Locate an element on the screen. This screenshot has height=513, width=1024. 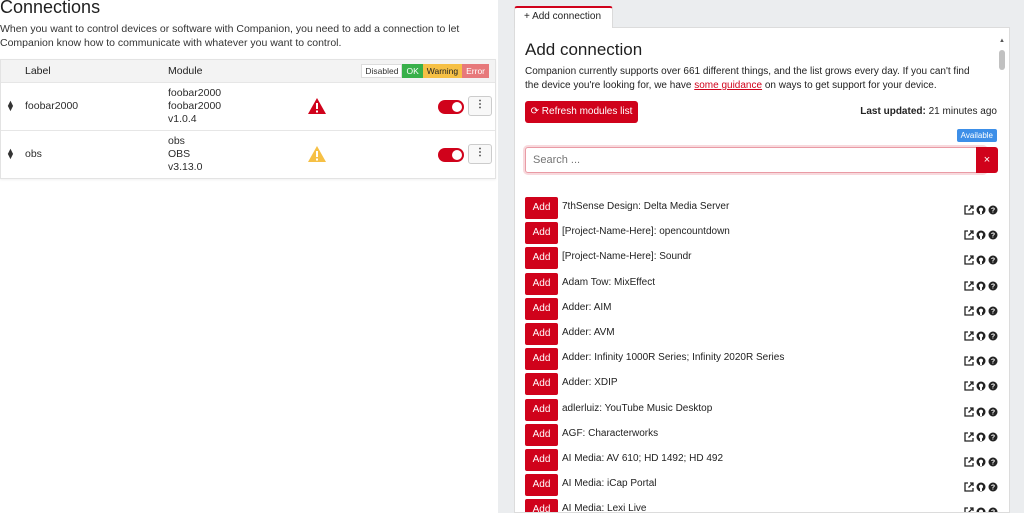
module-name: AI Media: iCap Portal is located at coordinates (609, 484).